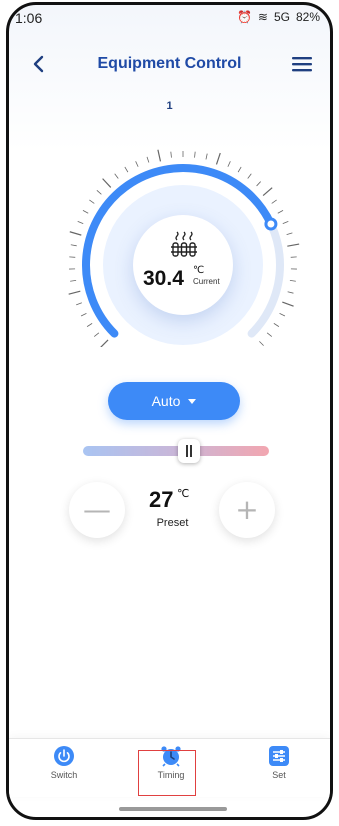 The height and width of the screenshot is (826, 339). I want to click on status-time: 1:06, so click(29, 18).